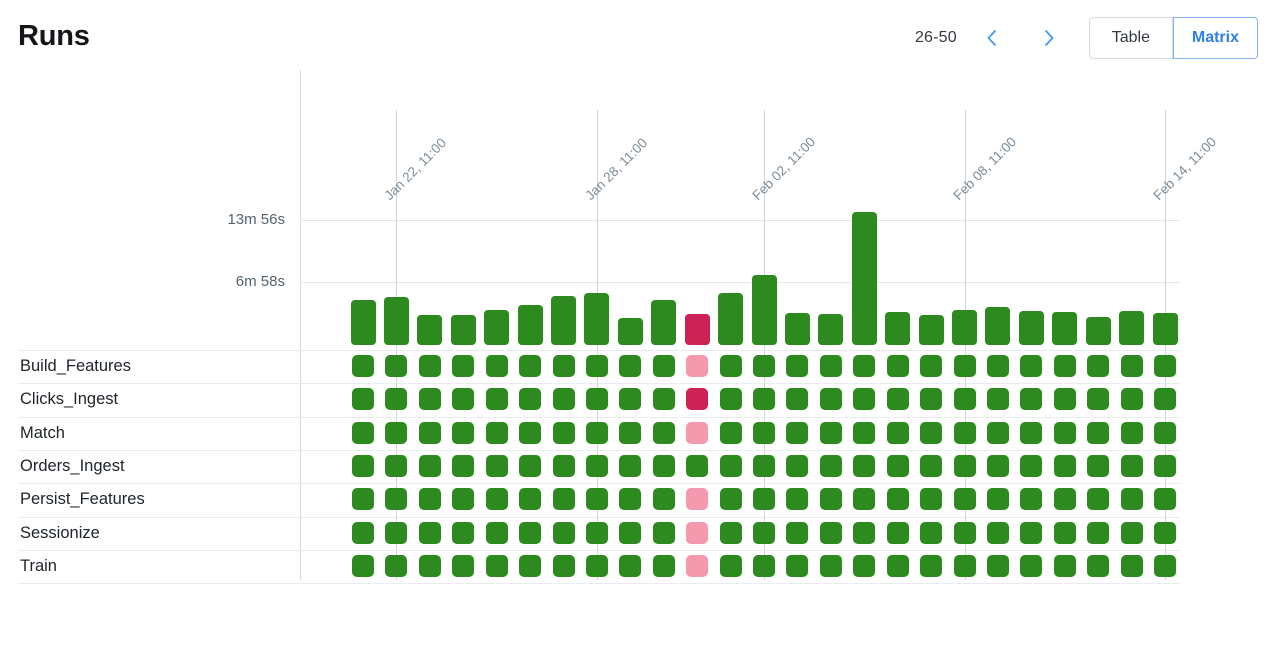  I want to click on matrix-row-label: Orders_Ingest, so click(72, 466).